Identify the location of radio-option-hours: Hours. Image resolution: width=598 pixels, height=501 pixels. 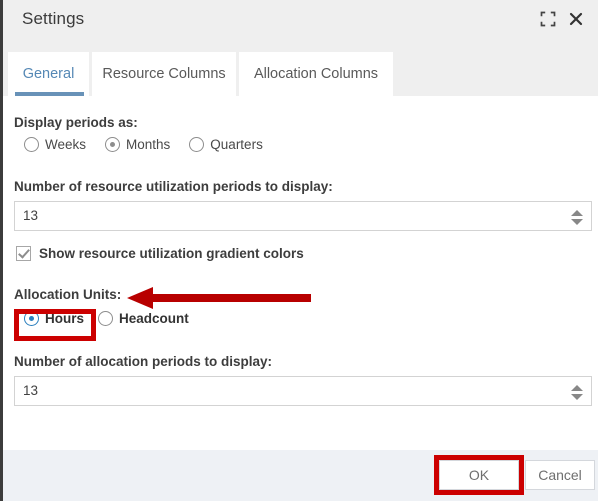
(54, 318).